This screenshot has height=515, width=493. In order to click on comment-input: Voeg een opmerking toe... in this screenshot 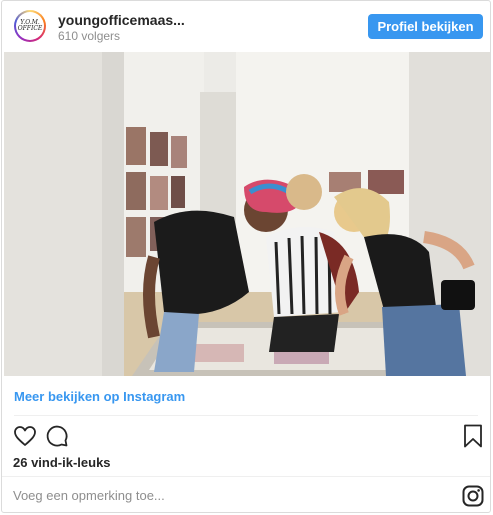, I will do `click(89, 495)`.